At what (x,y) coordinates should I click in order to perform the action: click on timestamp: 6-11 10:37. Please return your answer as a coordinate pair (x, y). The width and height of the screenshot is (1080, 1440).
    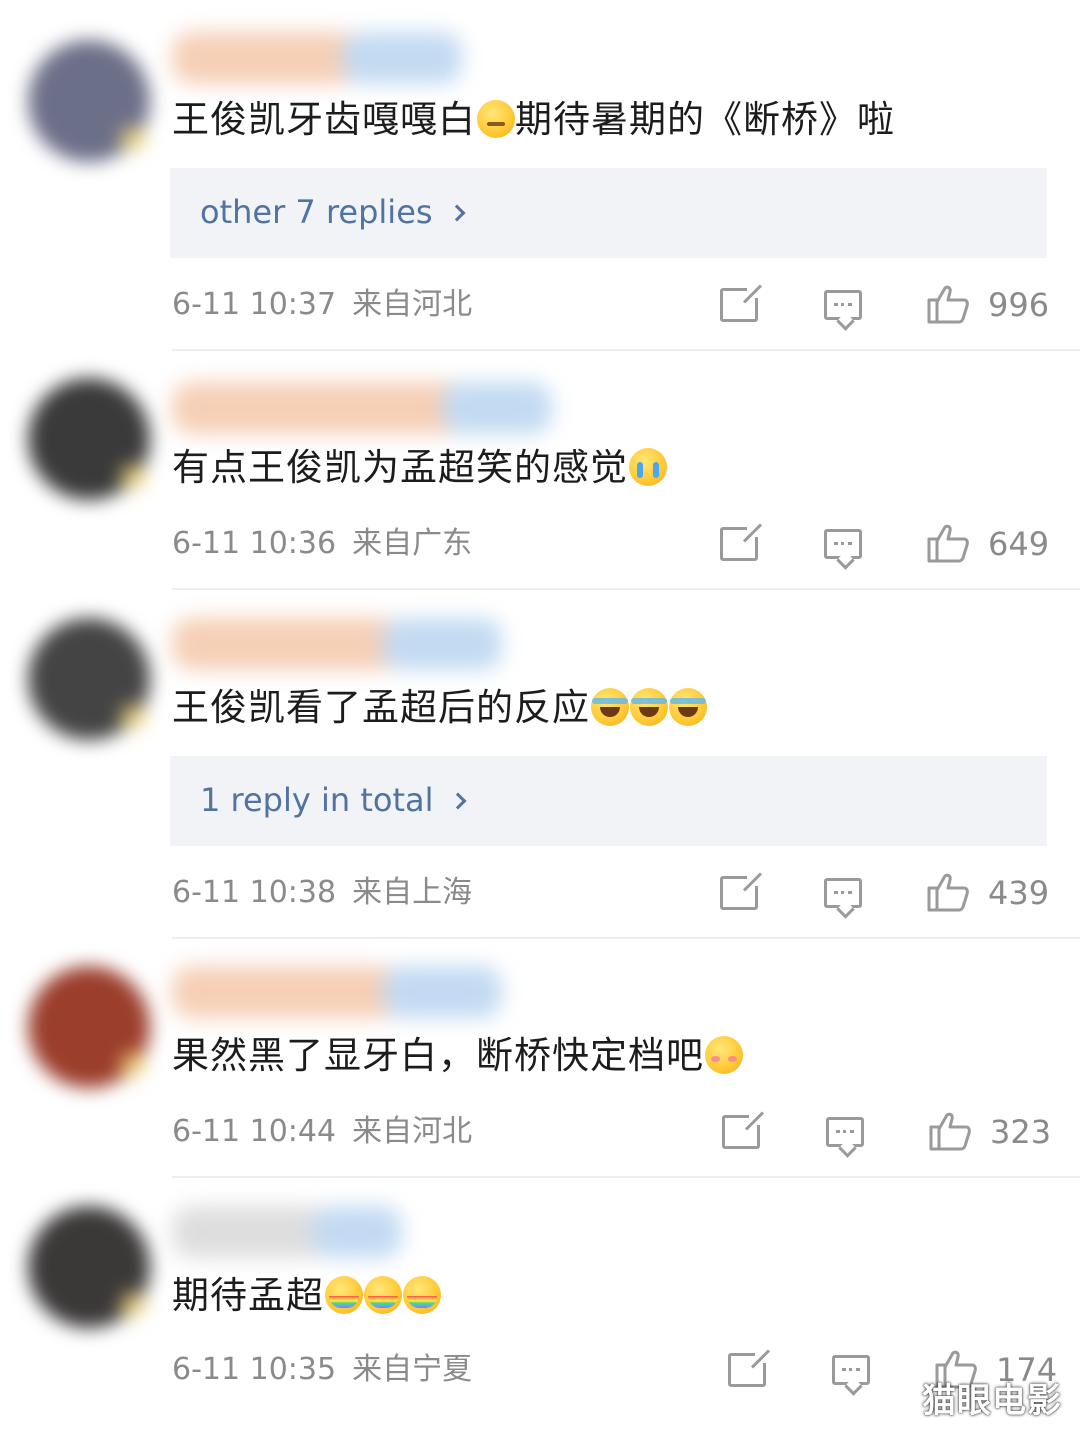
    Looking at the image, I should click on (254, 304).